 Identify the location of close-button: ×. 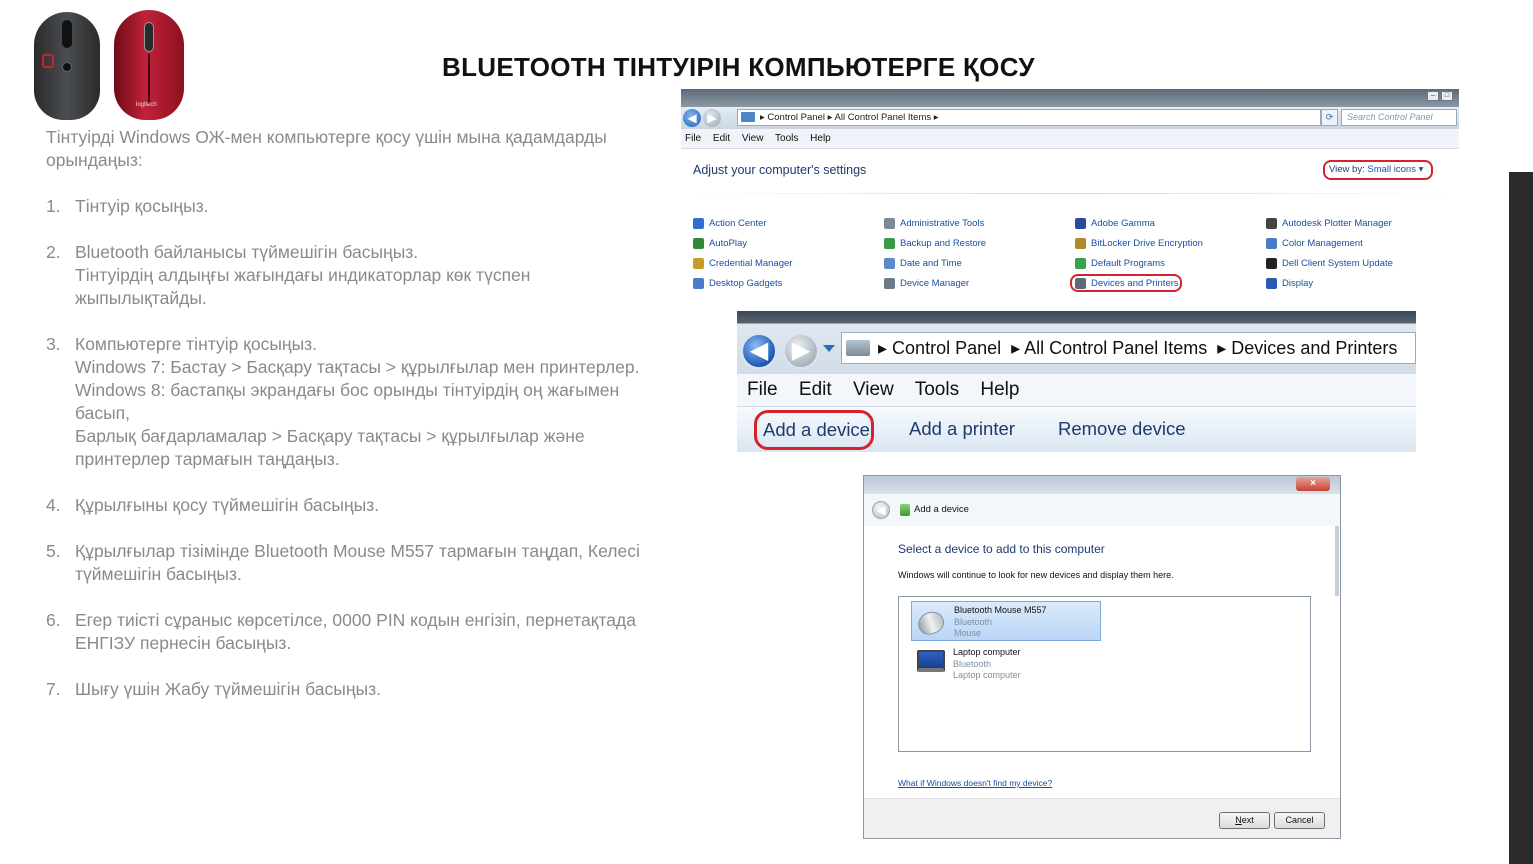
(1313, 484).